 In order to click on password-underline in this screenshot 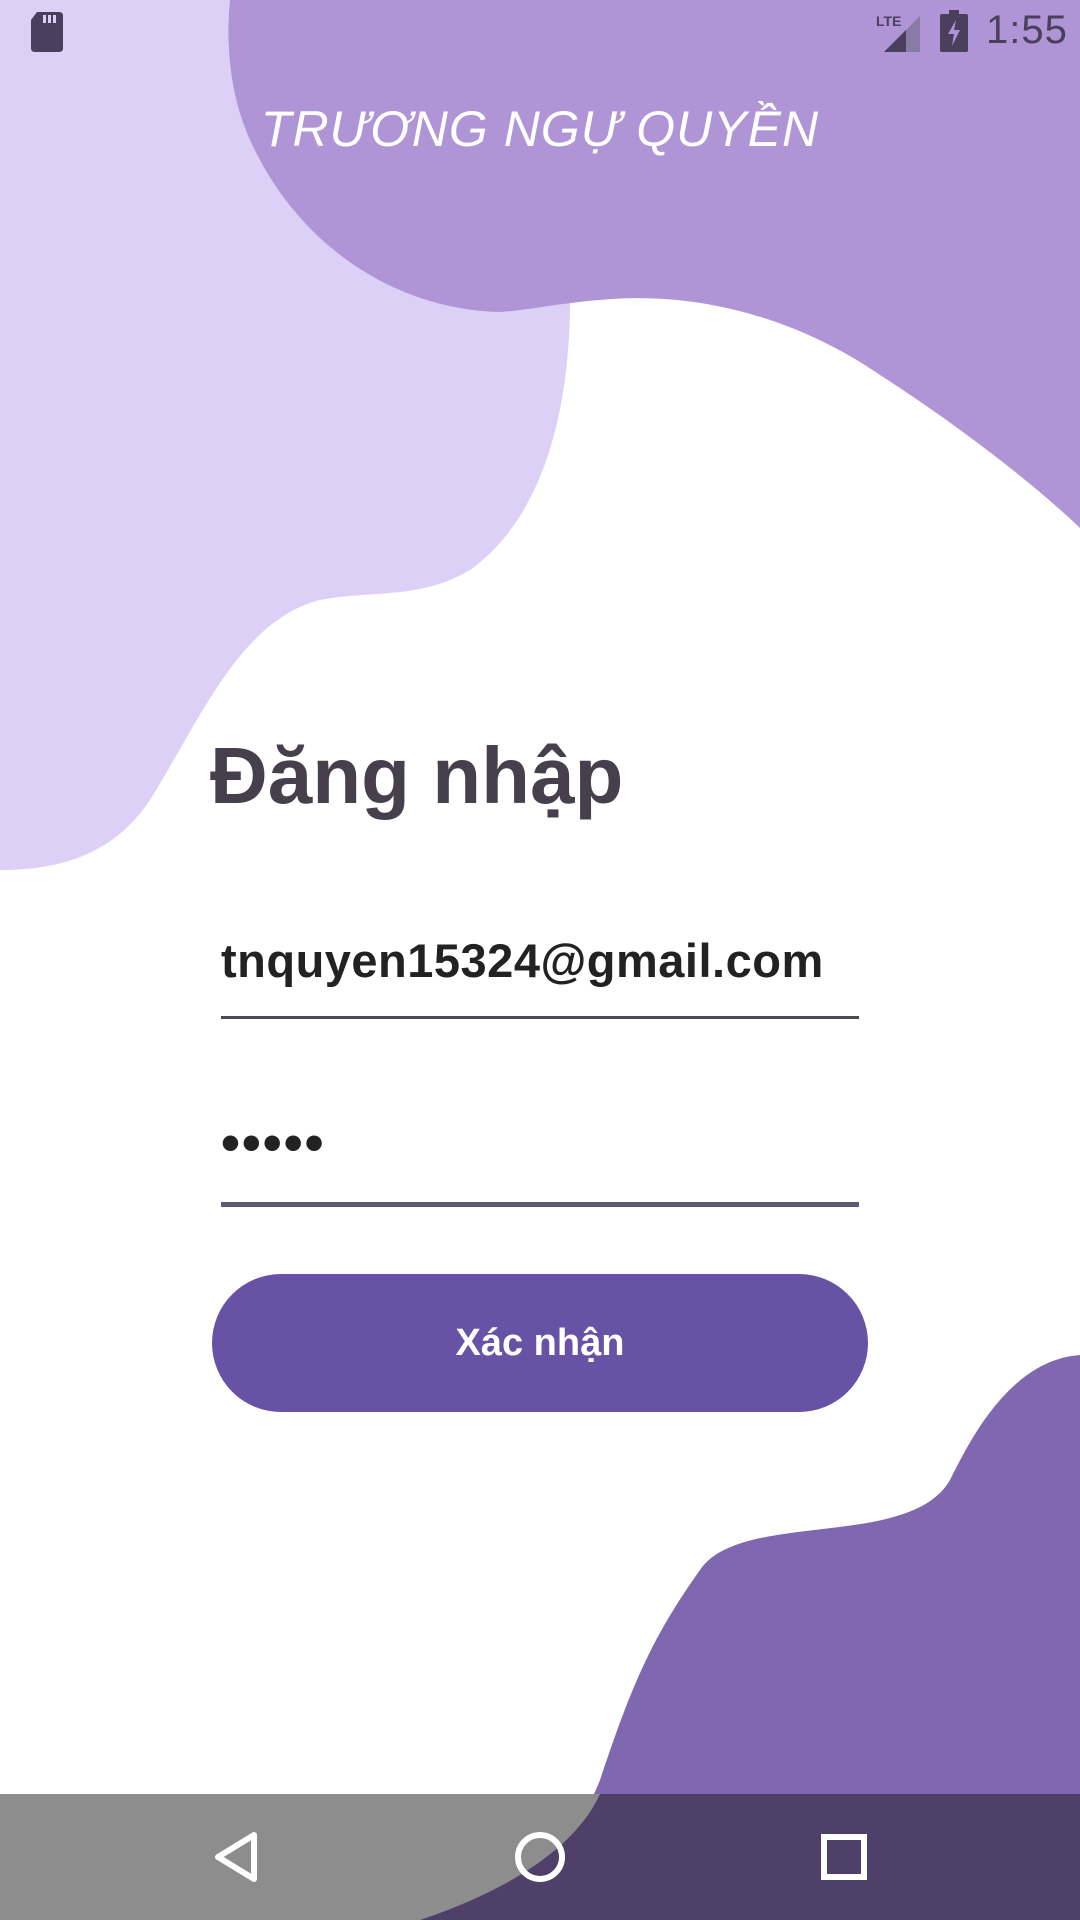, I will do `click(540, 1204)`.